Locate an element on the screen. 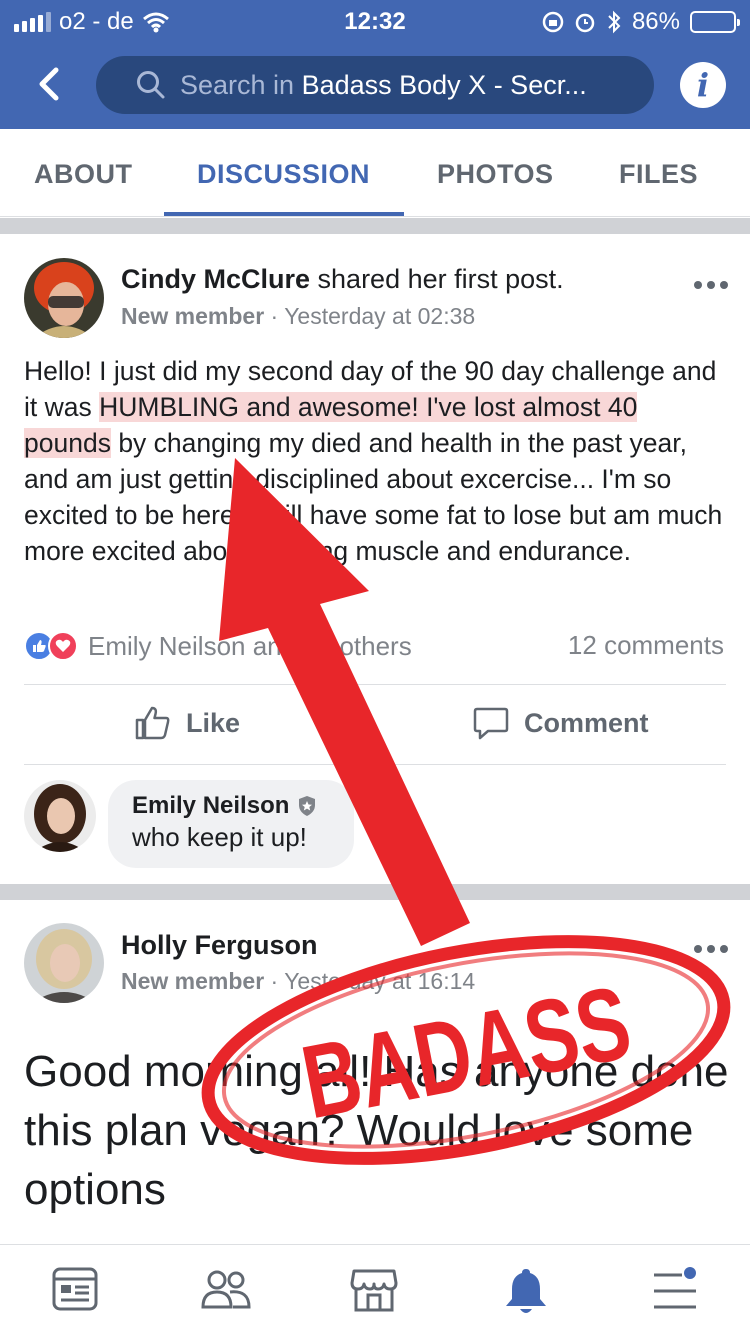  tab-files: FILES is located at coordinates (658, 174).